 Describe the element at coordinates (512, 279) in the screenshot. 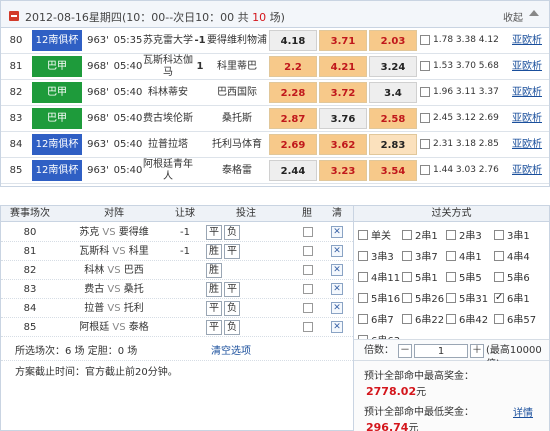

I see `pass-option: 5串6` at that location.